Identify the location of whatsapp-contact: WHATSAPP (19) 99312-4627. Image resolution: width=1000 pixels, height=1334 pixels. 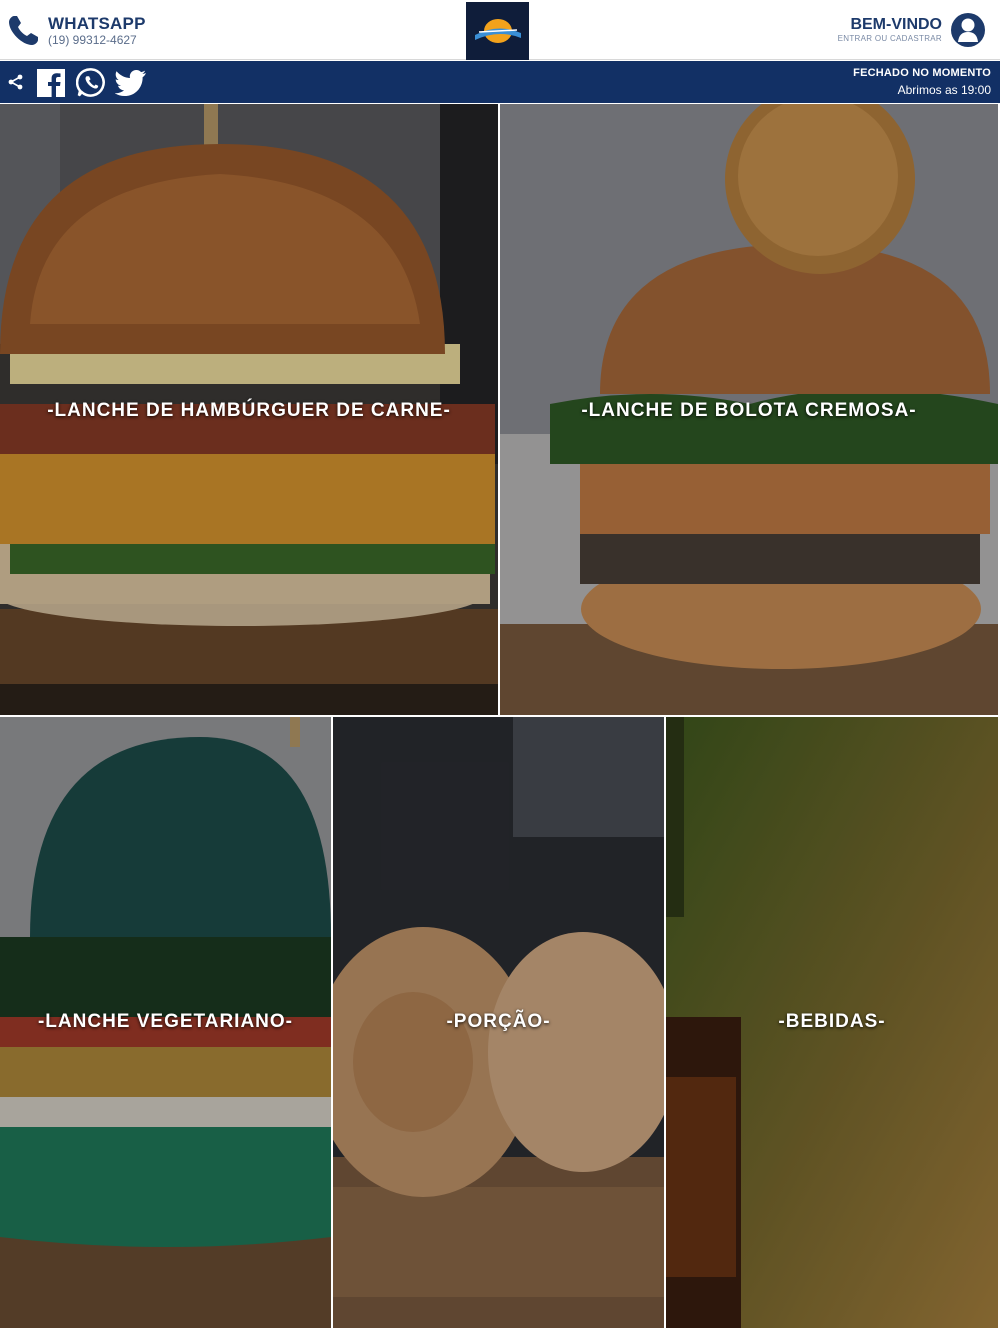
(76, 30).